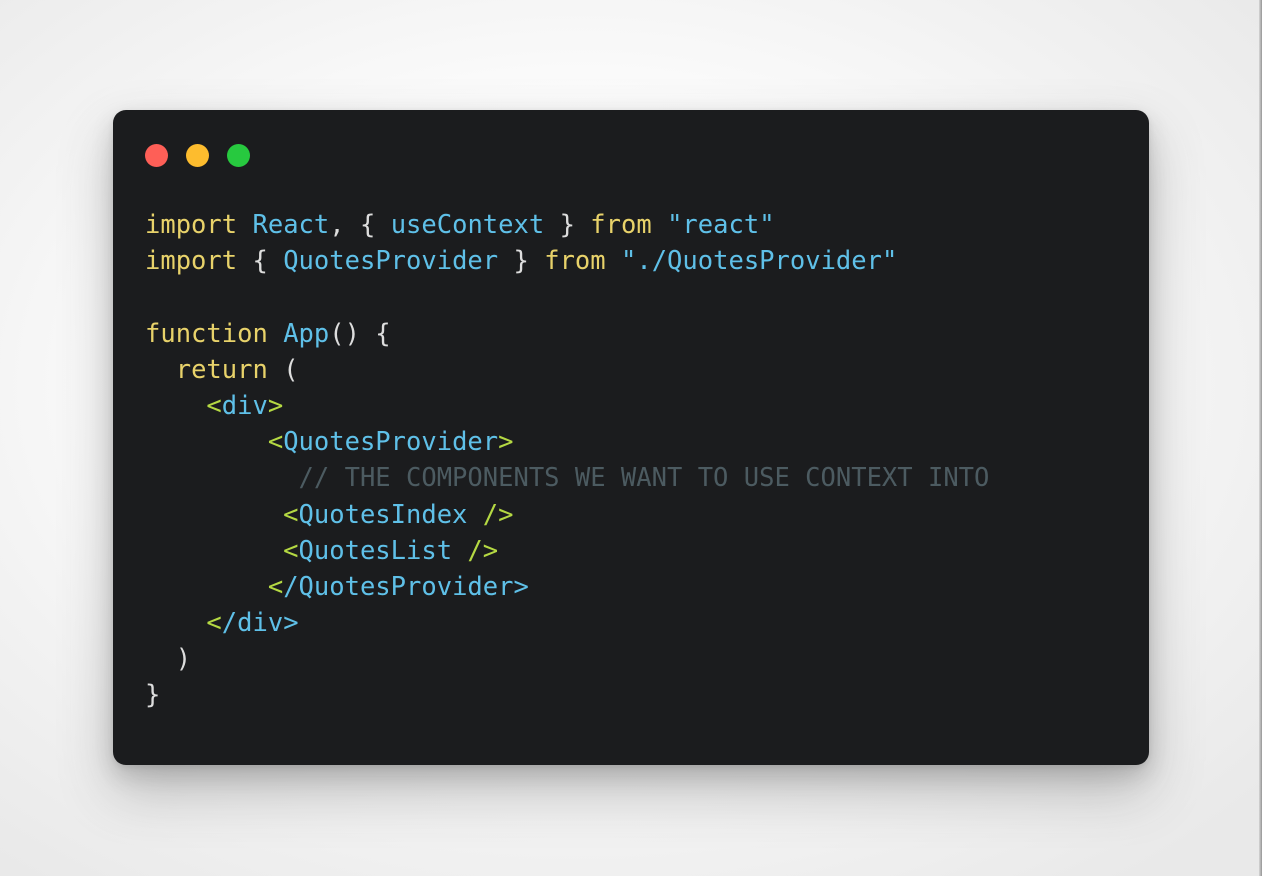 The image size is (1262, 876). Describe the element at coordinates (156, 155) in the screenshot. I see `close-window-button` at that location.